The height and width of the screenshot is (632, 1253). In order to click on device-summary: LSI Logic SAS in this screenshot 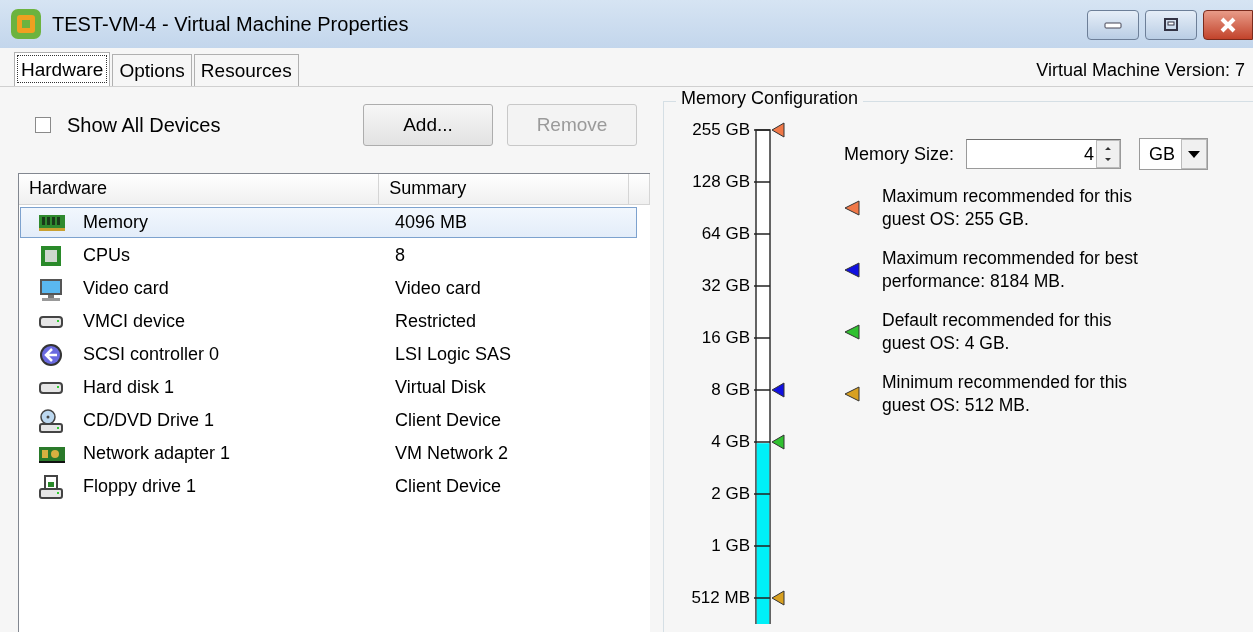, I will do `click(453, 354)`.